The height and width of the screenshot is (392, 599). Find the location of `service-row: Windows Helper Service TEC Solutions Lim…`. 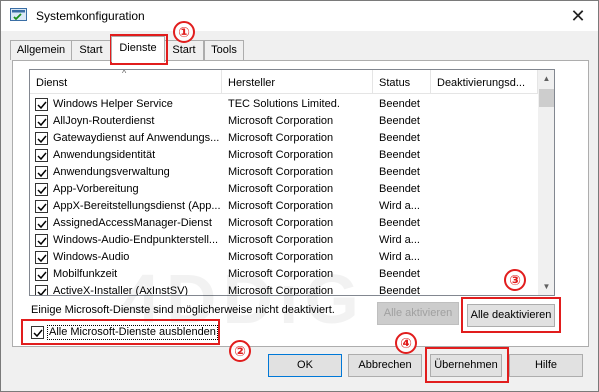

service-row: Windows Helper Service TEC Solutions Lim… is located at coordinates (284, 104).